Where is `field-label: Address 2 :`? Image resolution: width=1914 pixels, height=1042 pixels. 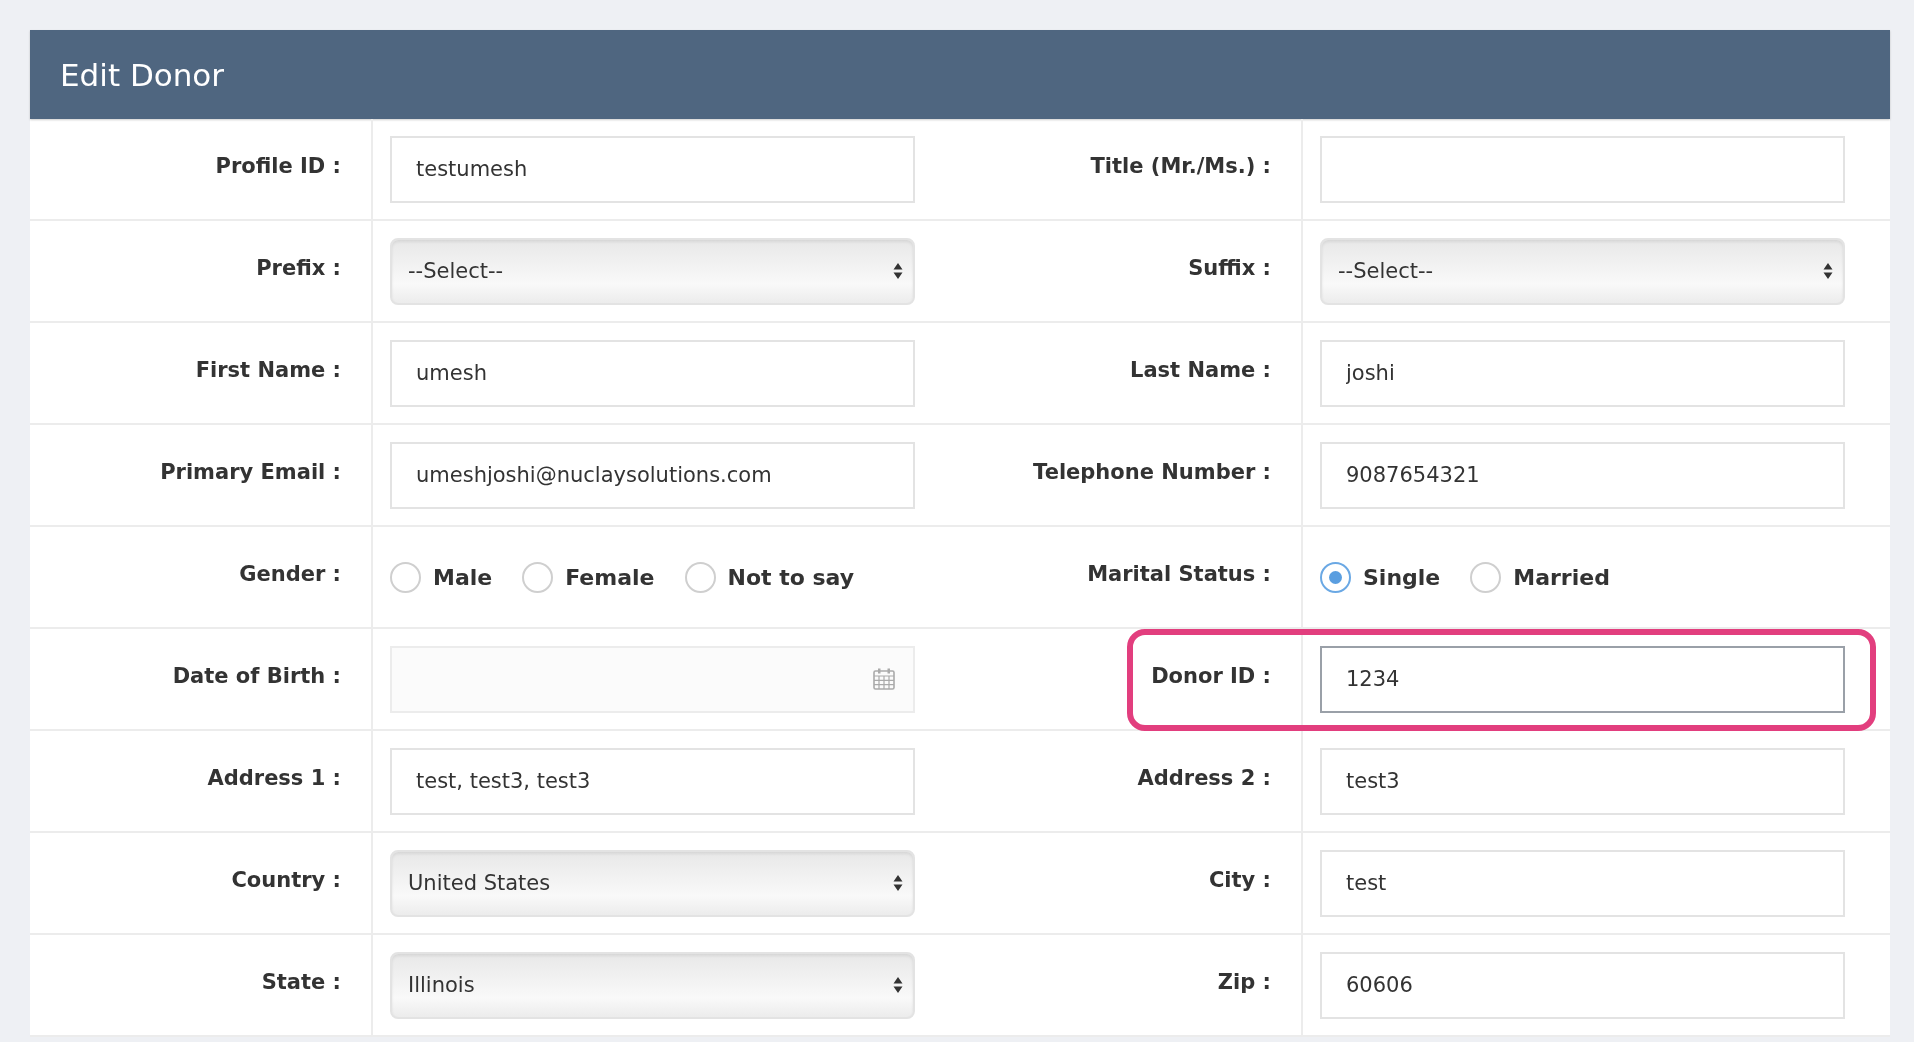 field-label: Address 2 : is located at coordinates (1204, 778).